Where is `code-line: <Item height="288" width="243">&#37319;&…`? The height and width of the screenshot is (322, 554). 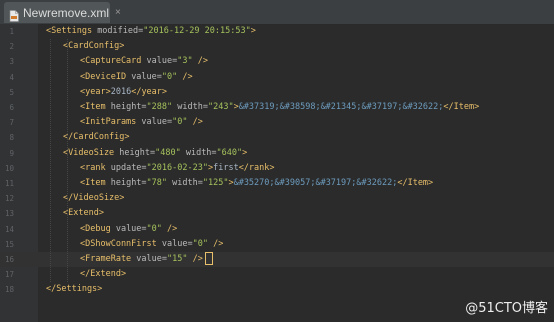
code-line: <Item height="288" width="243">&#37319;&… is located at coordinates (279, 107).